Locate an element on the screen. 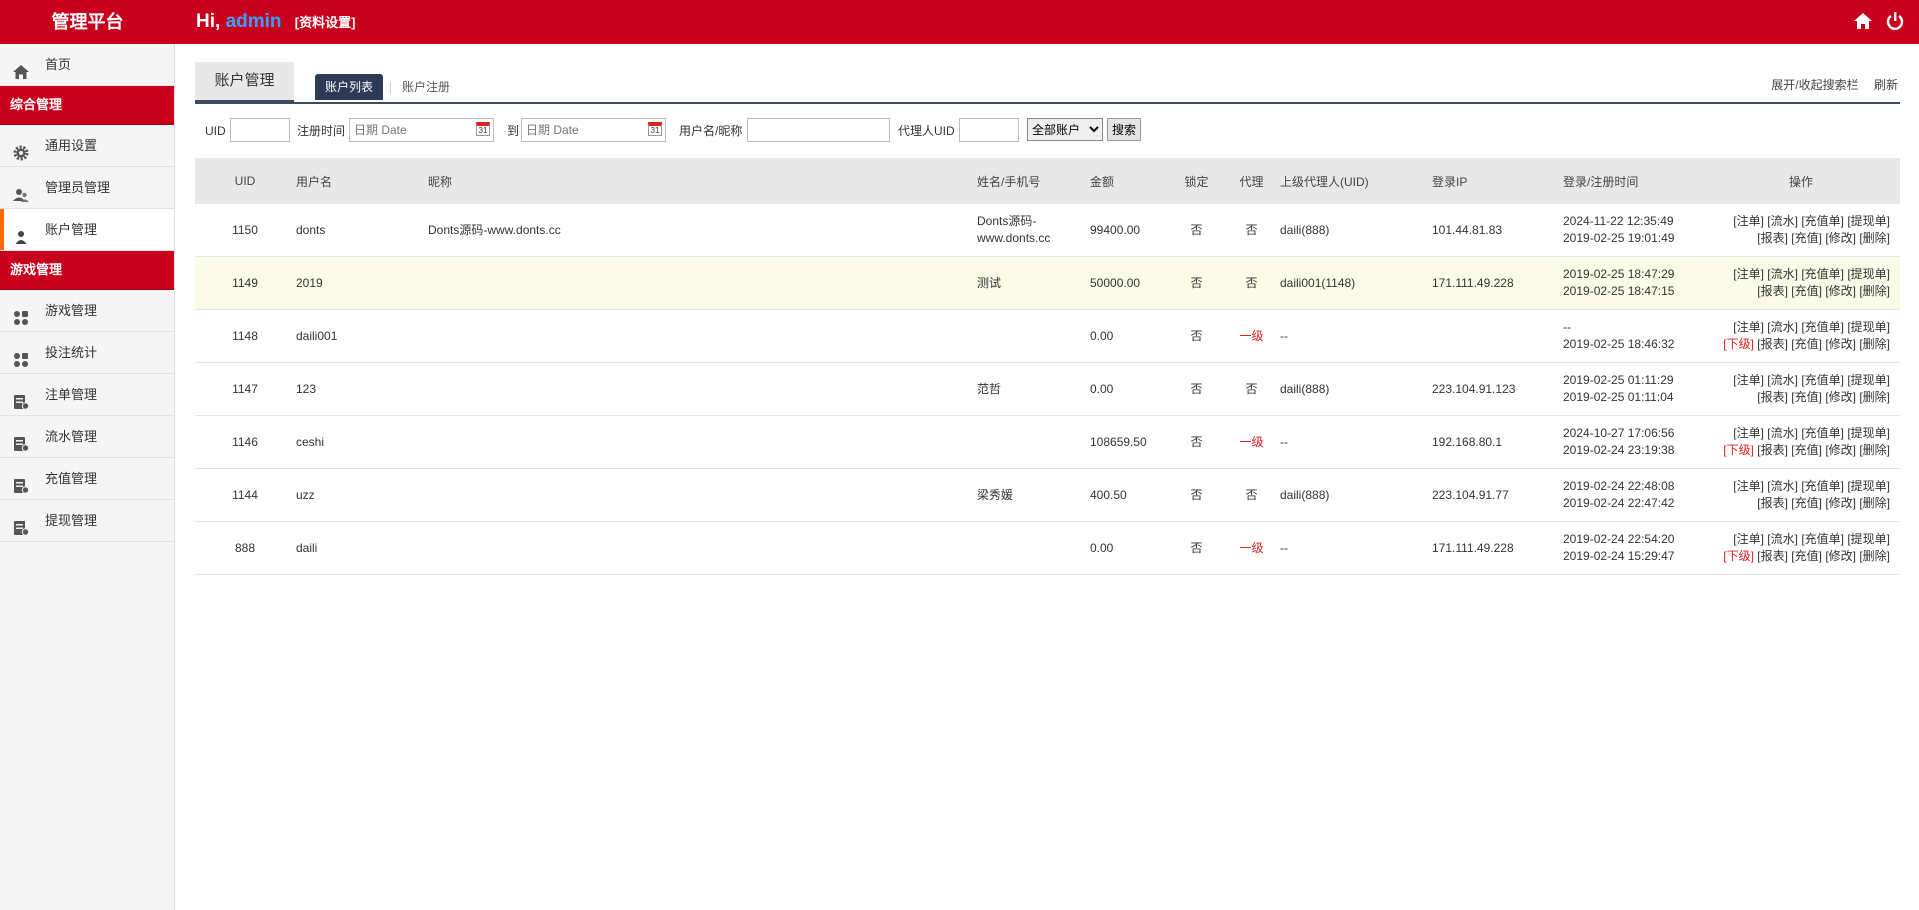  tab-account-list: 账户列表 is located at coordinates (349, 87).